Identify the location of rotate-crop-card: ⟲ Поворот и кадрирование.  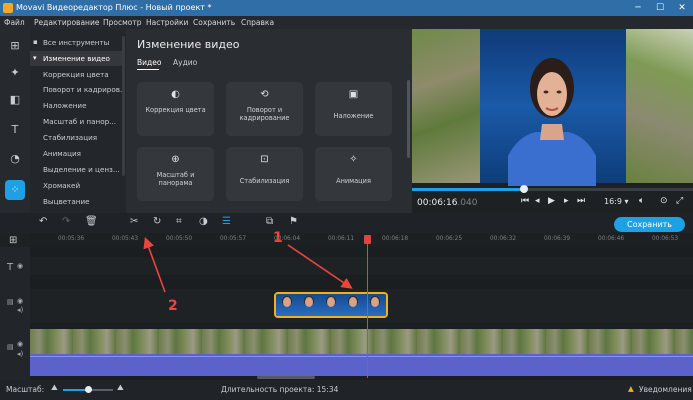
(264, 109).